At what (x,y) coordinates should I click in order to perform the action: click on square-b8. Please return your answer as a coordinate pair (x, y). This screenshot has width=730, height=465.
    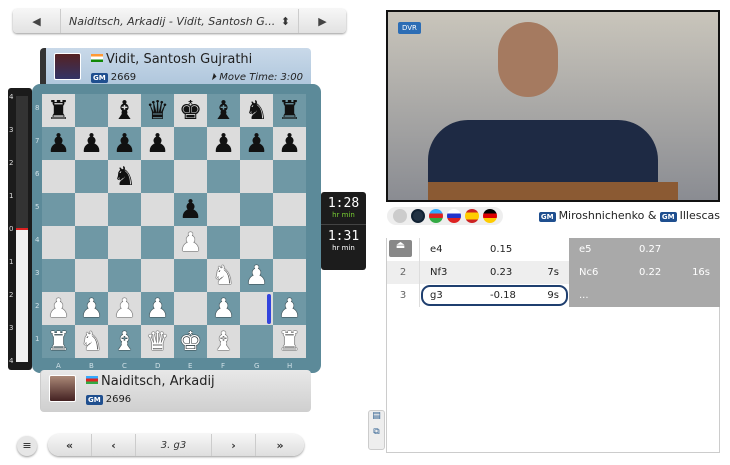
    Looking at the image, I should click on (91, 110).